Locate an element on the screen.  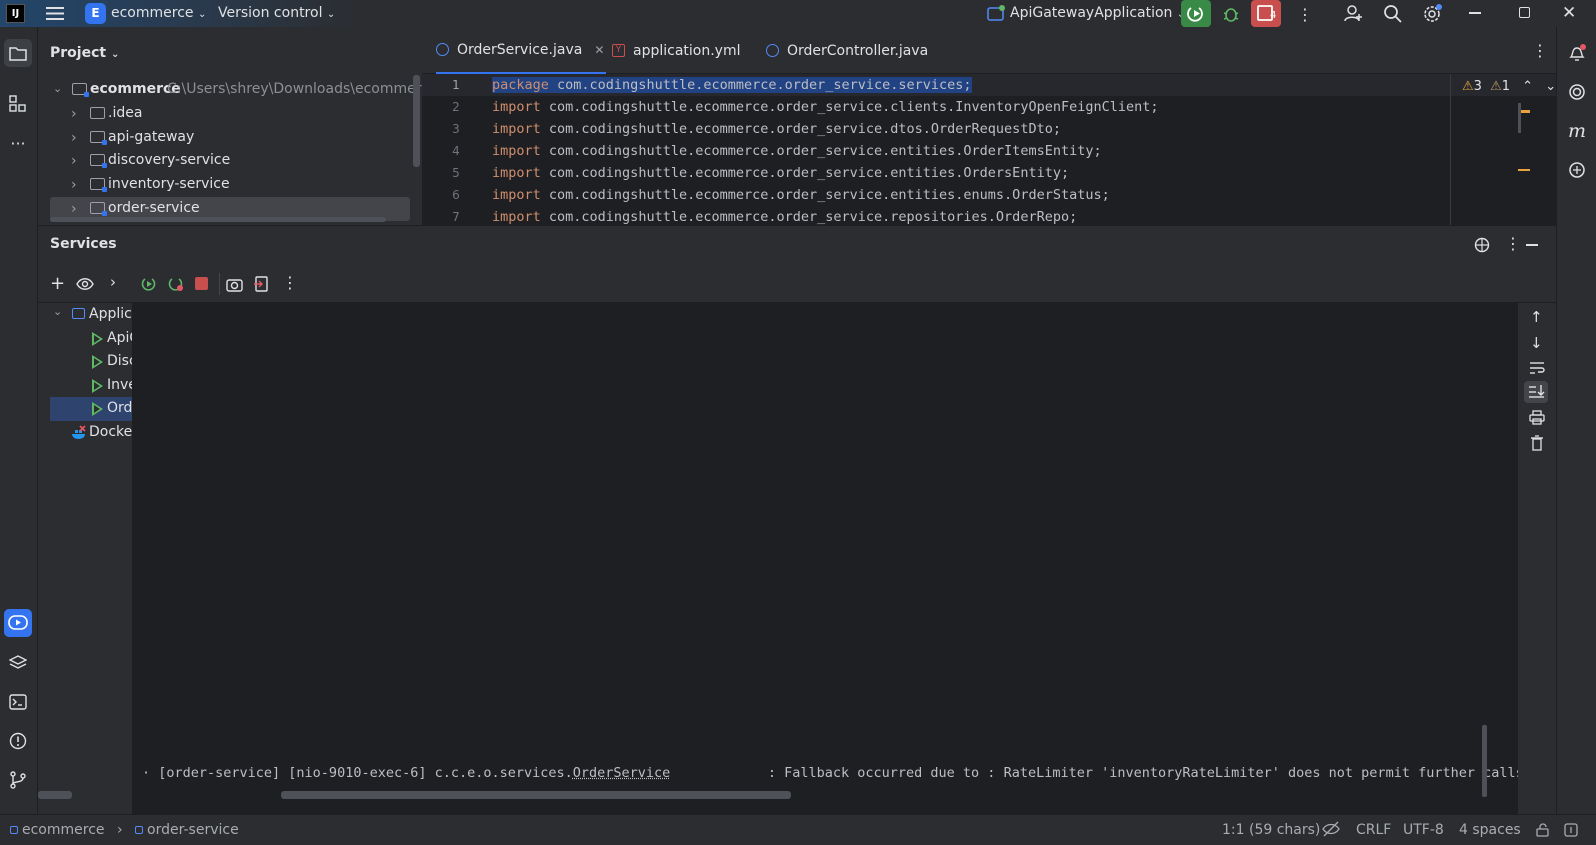
read-mode-icon is located at coordinates (1331, 829).